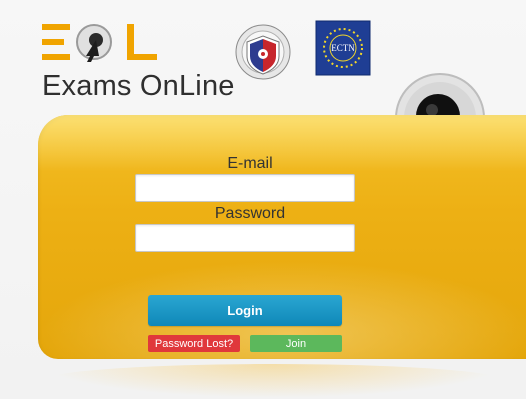 Image resolution: width=526 pixels, height=399 pixels. Describe the element at coordinates (245, 238) in the screenshot. I see `password-field` at that location.